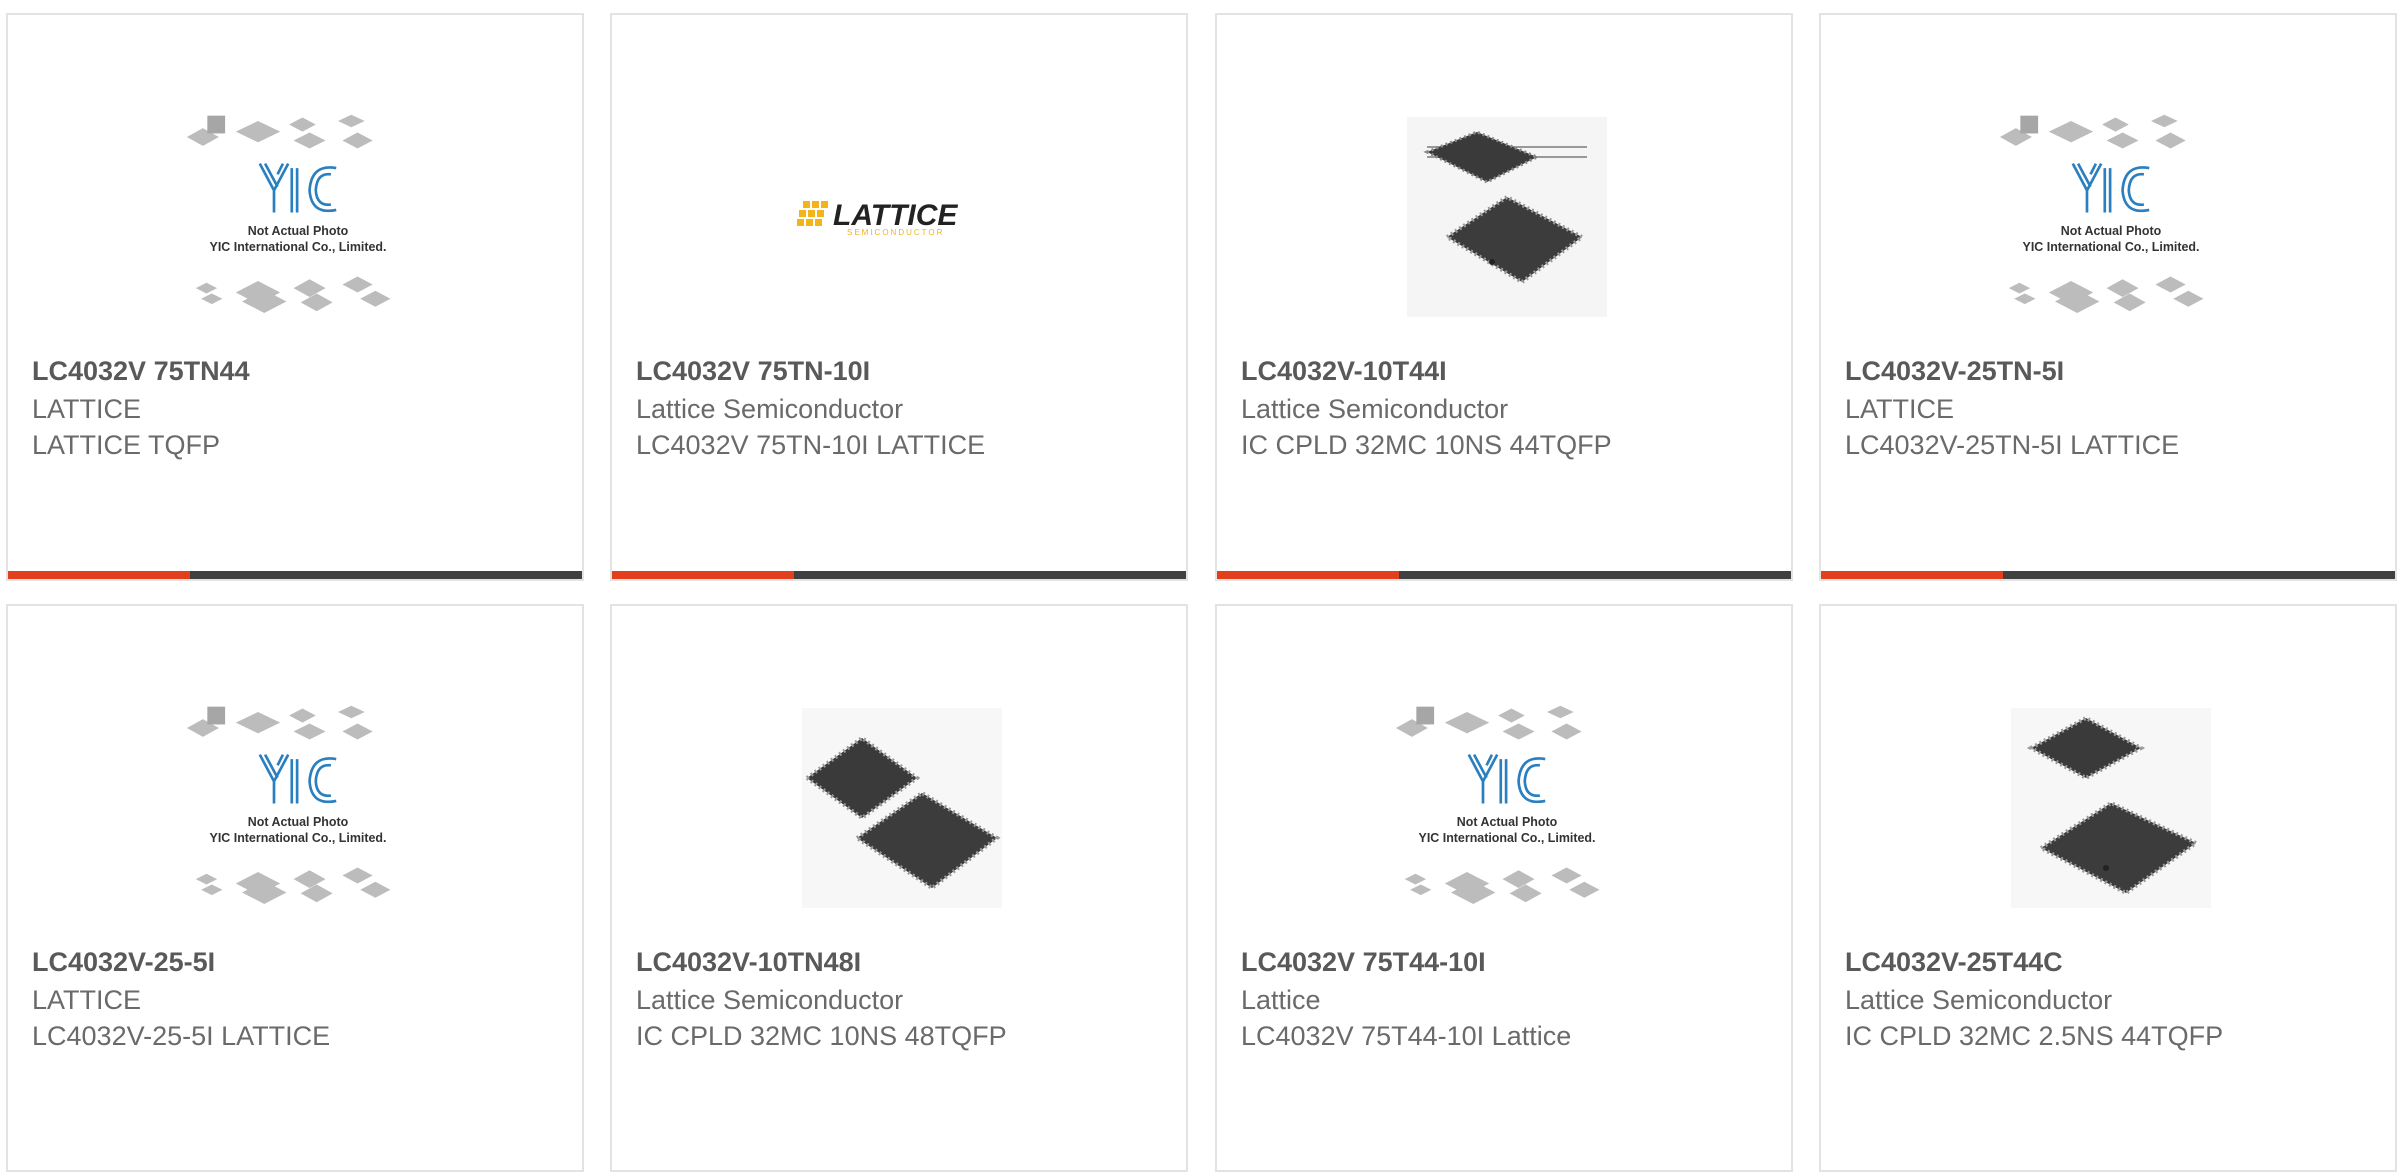 The image size is (2400, 1172). I want to click on product-part-number: LC4032V-10TN48I, so click(748, 962).